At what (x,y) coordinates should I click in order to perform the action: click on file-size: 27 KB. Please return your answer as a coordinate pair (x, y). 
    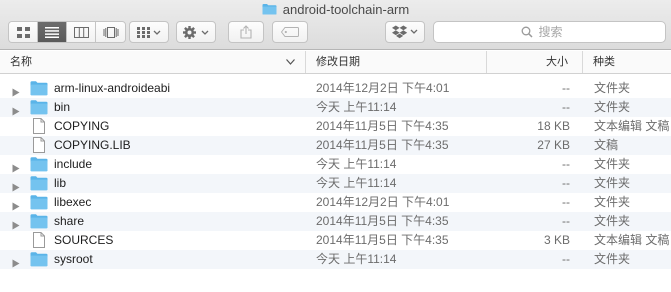
    Looking at the image, I should click on (553, 145).